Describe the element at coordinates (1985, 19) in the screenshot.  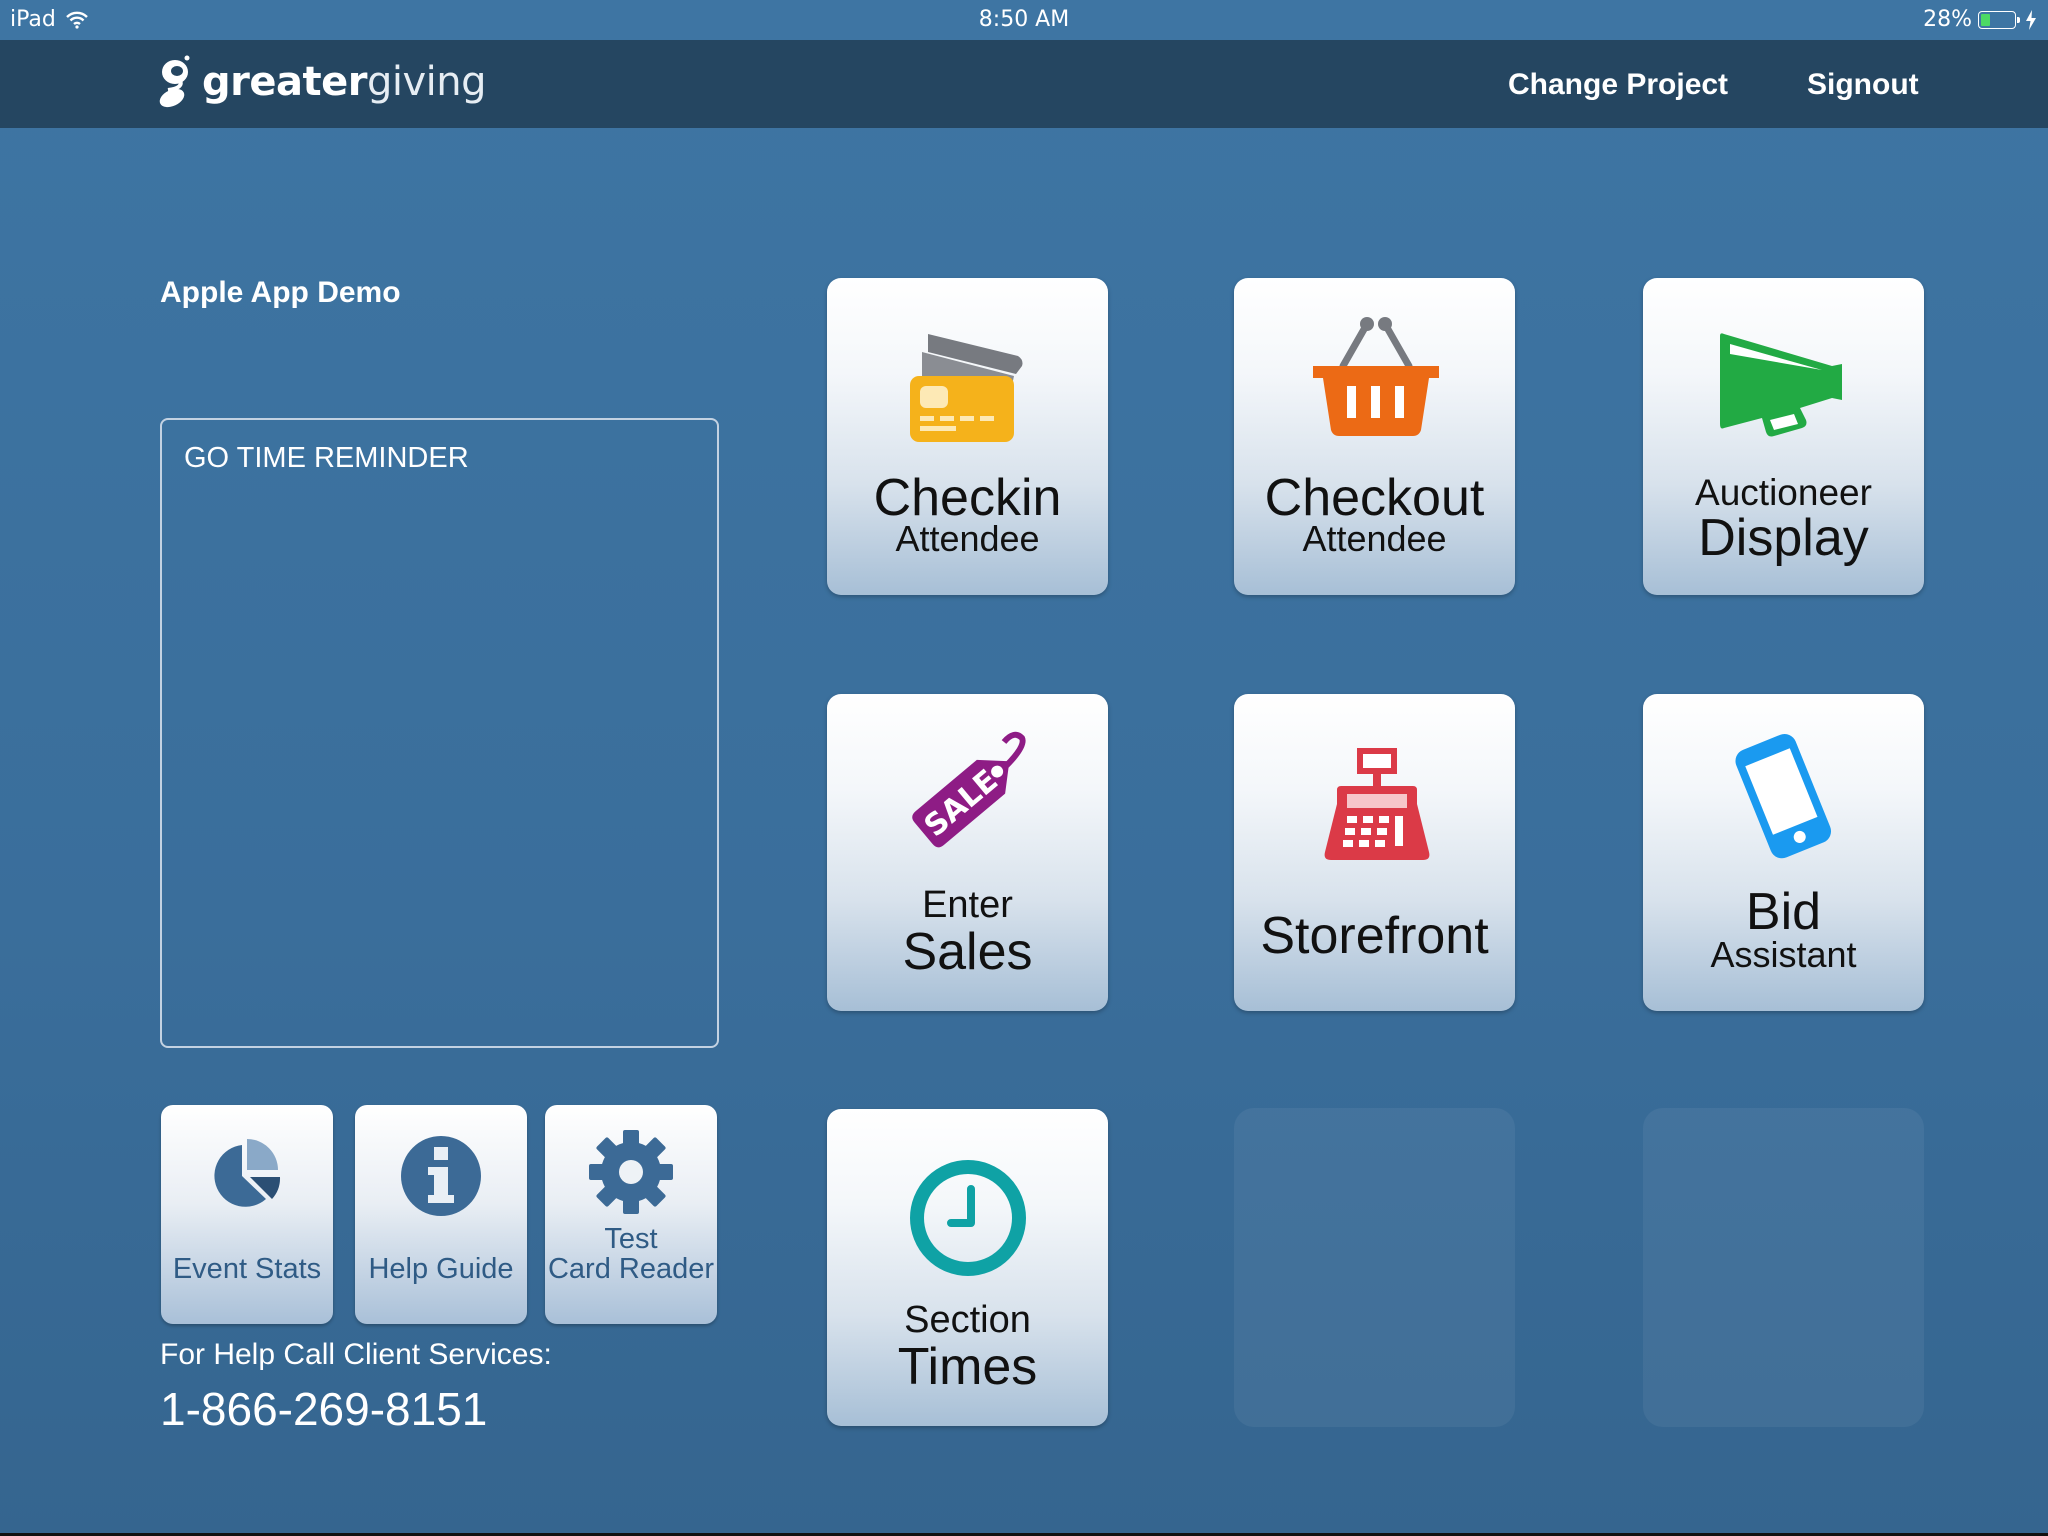
I see `battery-level` at that location.